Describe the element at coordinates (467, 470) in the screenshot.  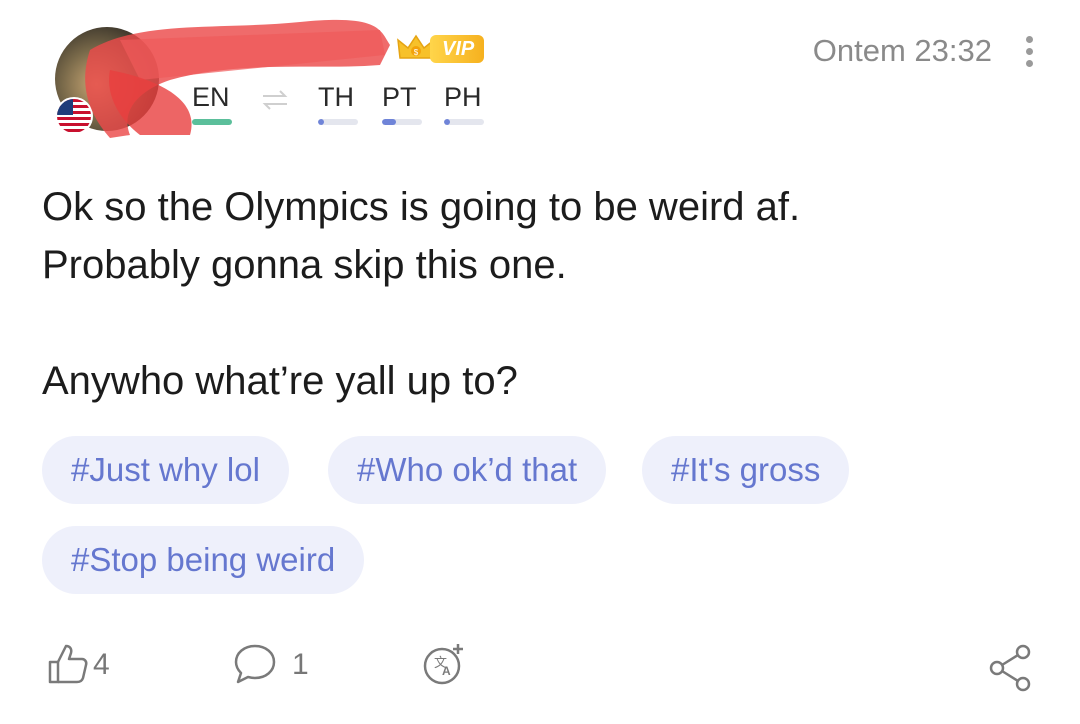
I see `hashtag-pill: #Who ok’d that` at that location.